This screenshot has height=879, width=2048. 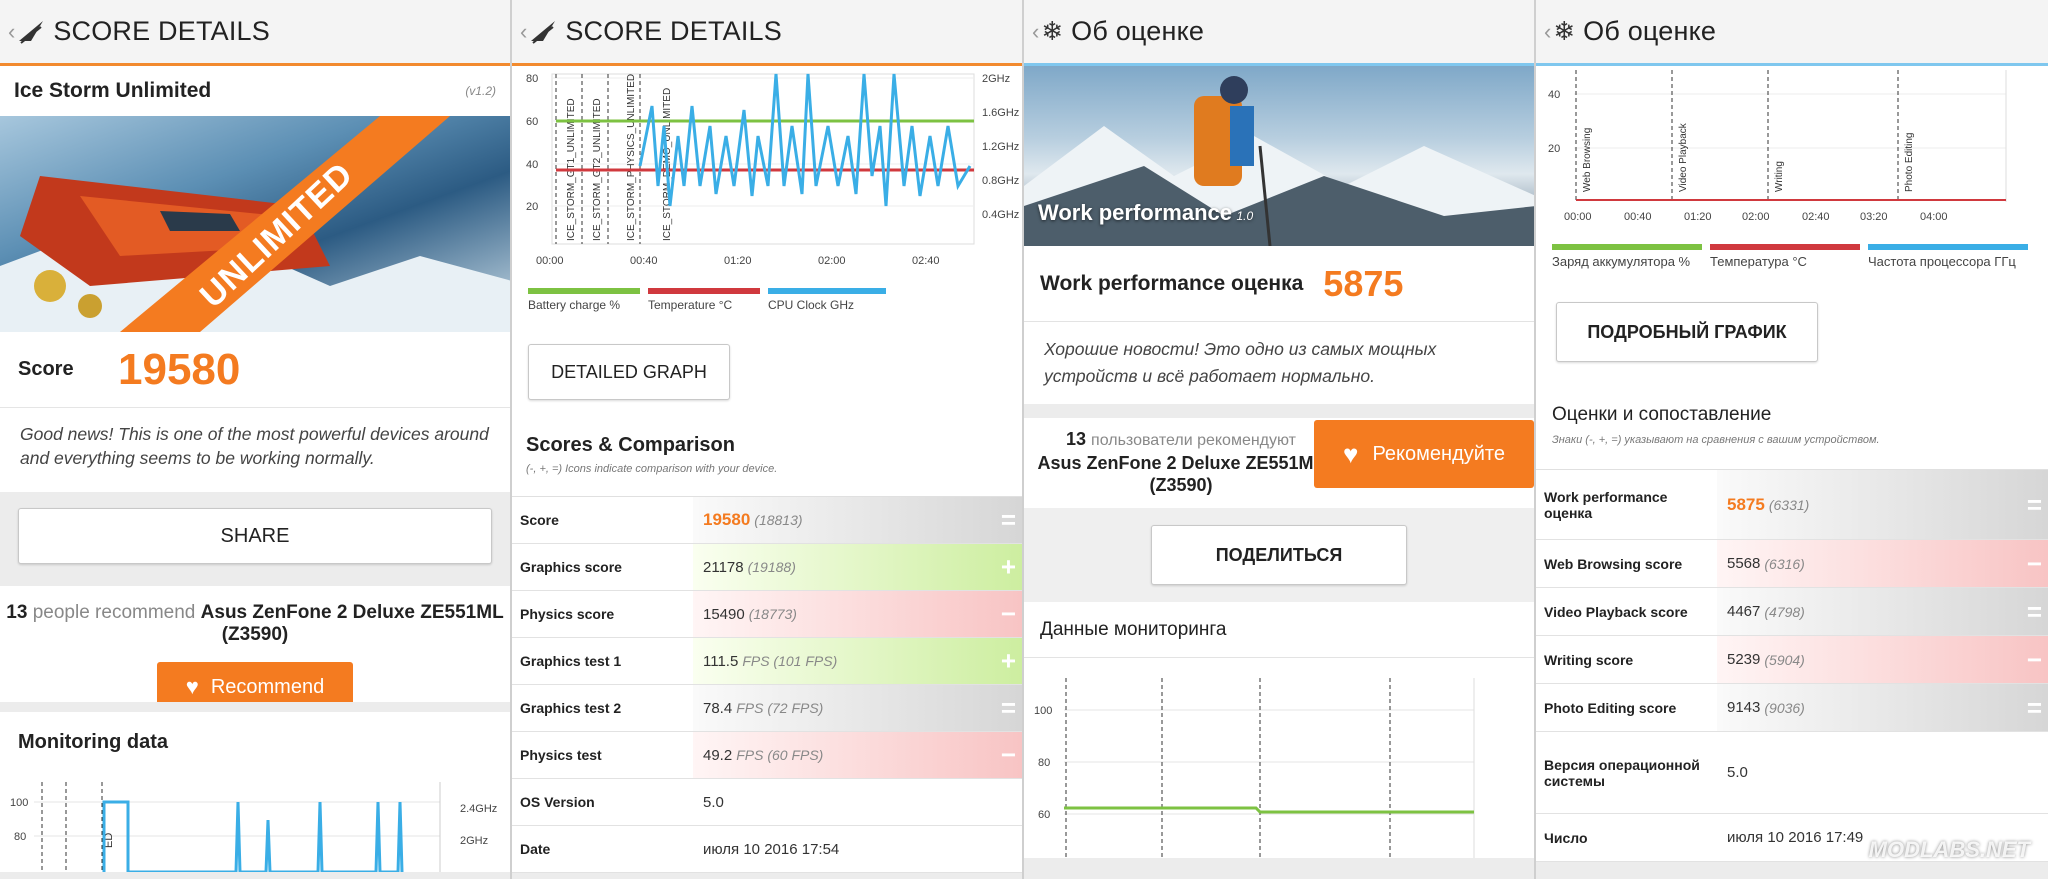 I want to click on banner-label: Work performance, so click(x=1135, y=212).